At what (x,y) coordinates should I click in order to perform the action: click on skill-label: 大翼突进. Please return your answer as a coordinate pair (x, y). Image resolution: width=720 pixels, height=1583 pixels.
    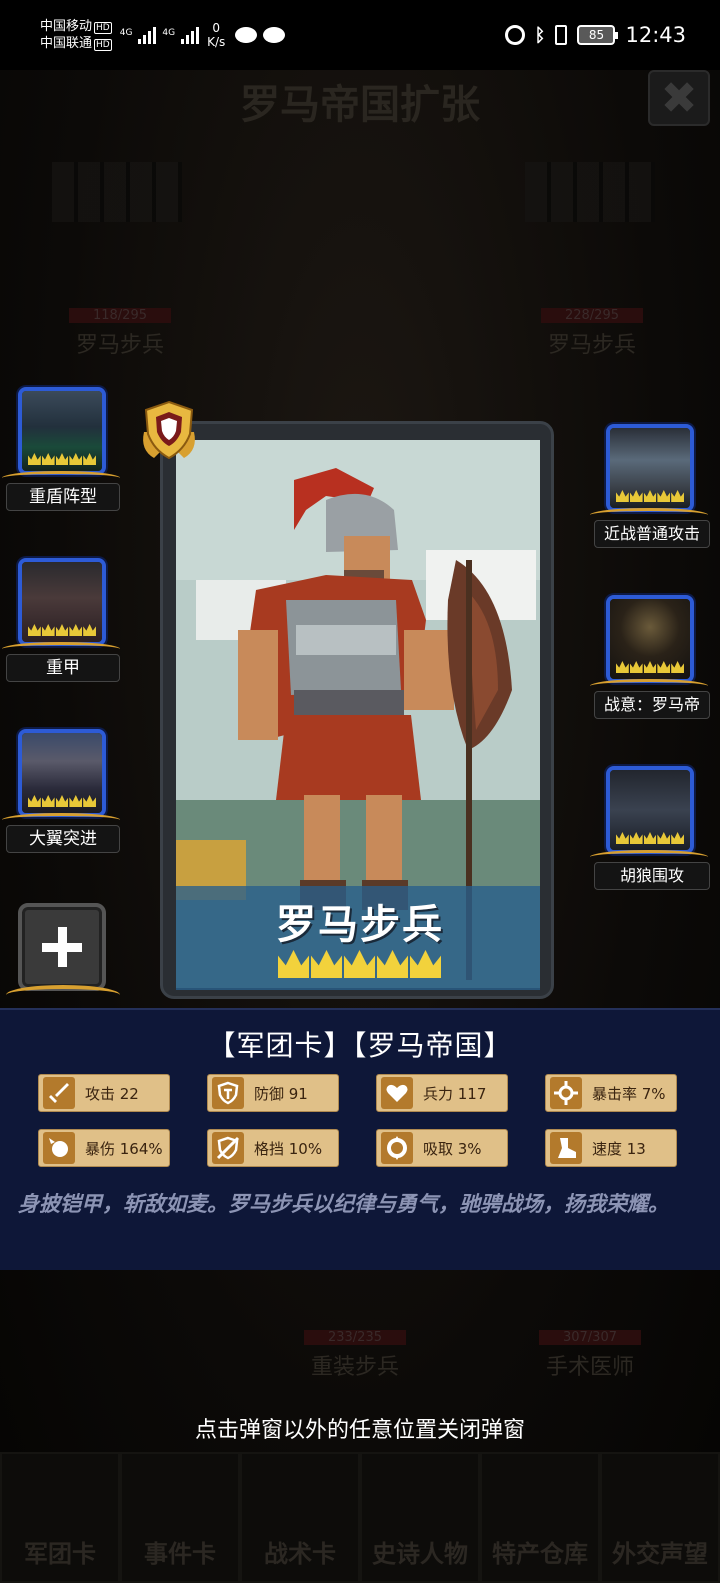
    Looking at the image, I should click on (63, 839).